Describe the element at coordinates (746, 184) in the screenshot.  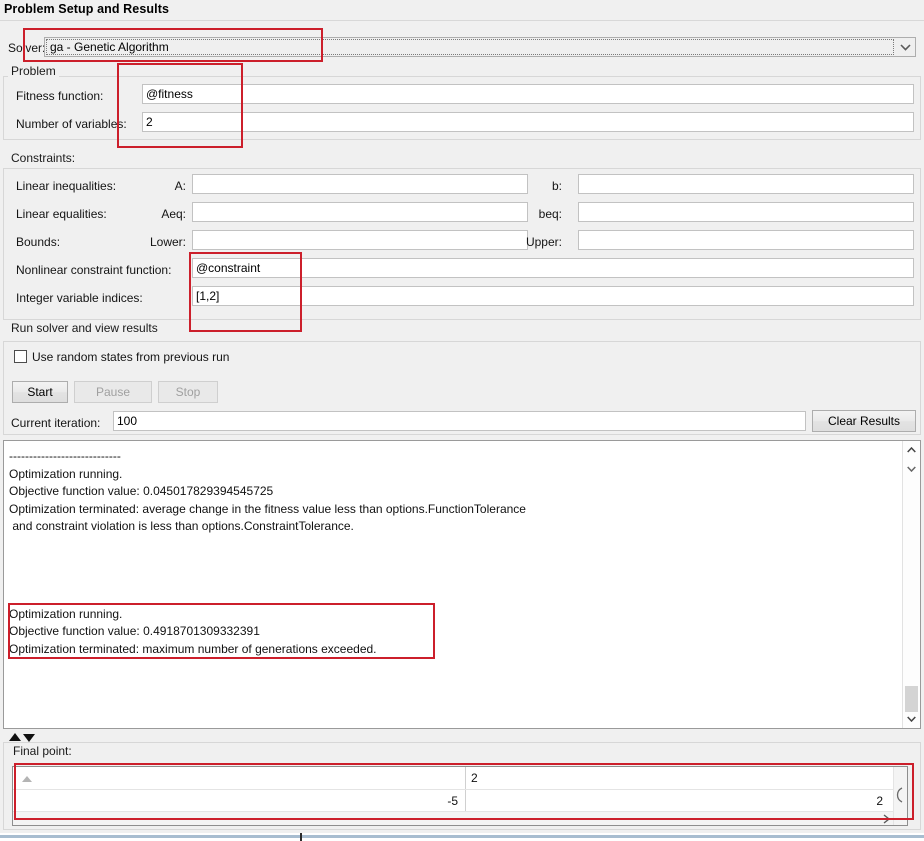
I see `vector-b-input` at that location.